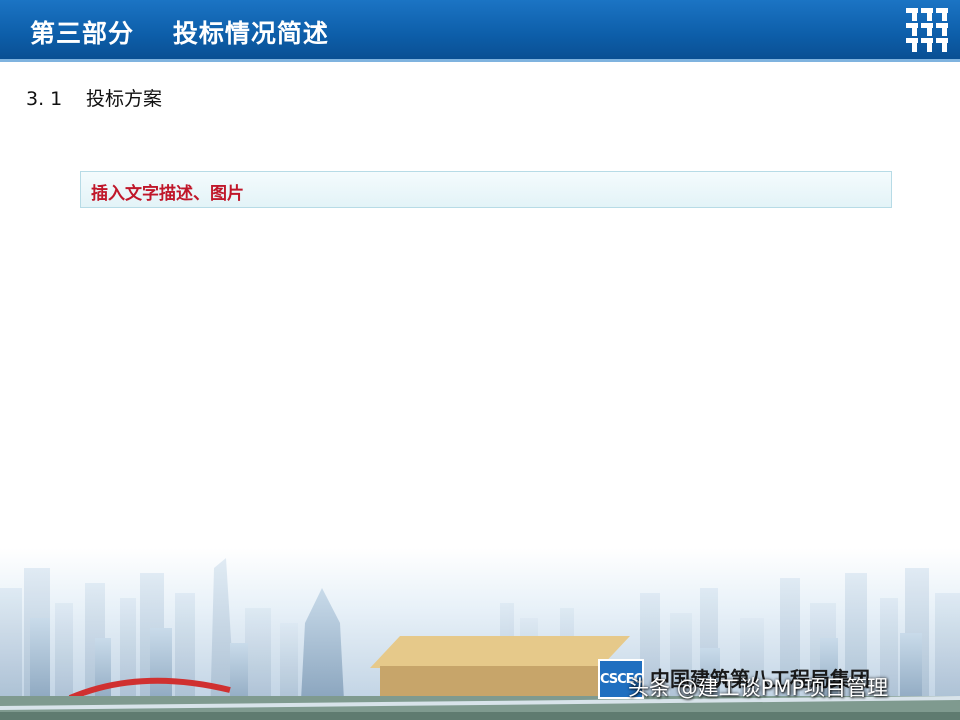  What do you see at coordinates (179, 33) in the screenshot?
I see `page-title: 第三部分 投标情况简述` at bounding box center [179, 33].